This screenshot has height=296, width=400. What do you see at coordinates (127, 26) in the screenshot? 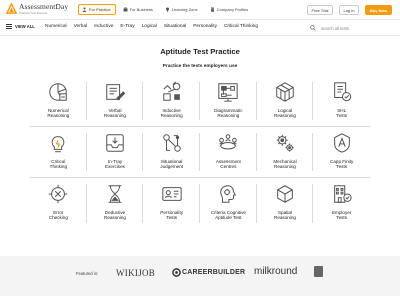
I see `nav-link-e-tray: E-Tray` at bounding box center [127, 26].